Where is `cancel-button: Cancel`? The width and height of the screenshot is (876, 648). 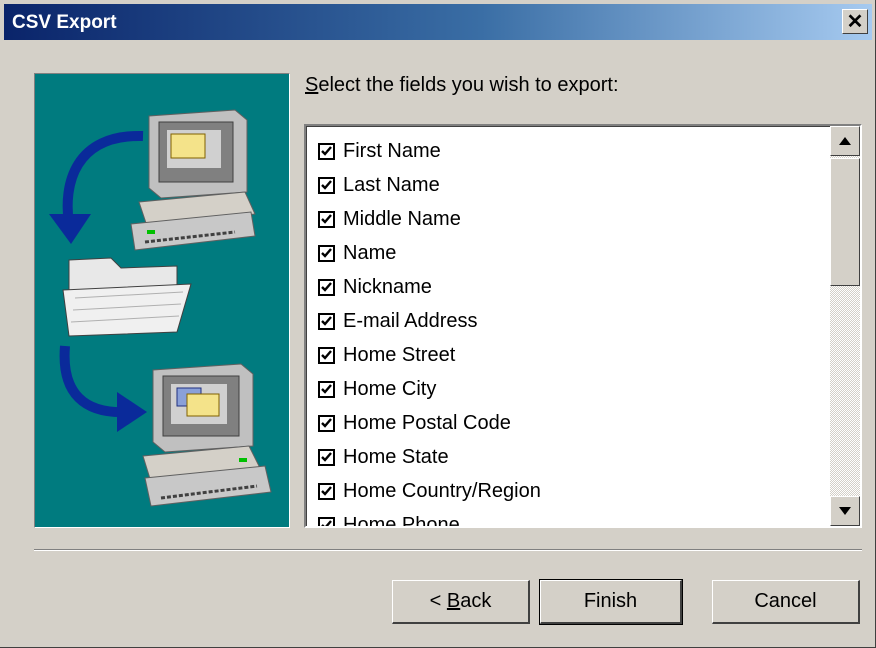 cancel-button: Cancel is located at coordinates (786, 602).